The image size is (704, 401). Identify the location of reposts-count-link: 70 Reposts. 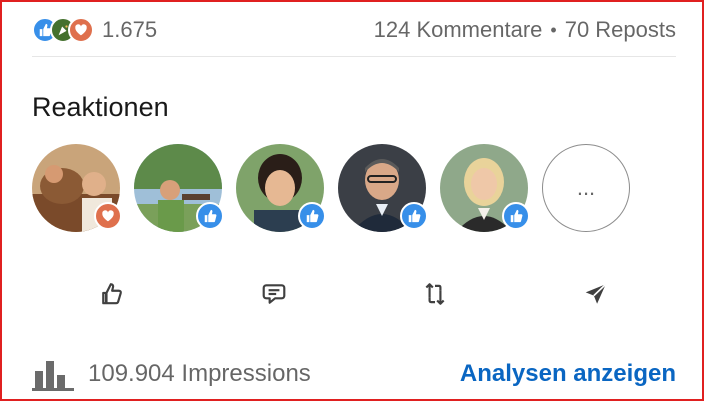
(620, 30).